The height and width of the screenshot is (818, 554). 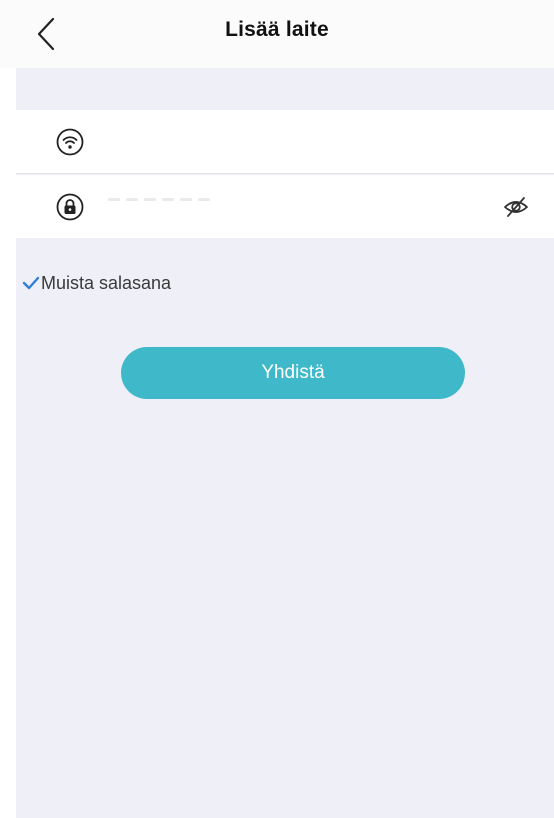 I want to click on password-input, so click(x=294, y=207).